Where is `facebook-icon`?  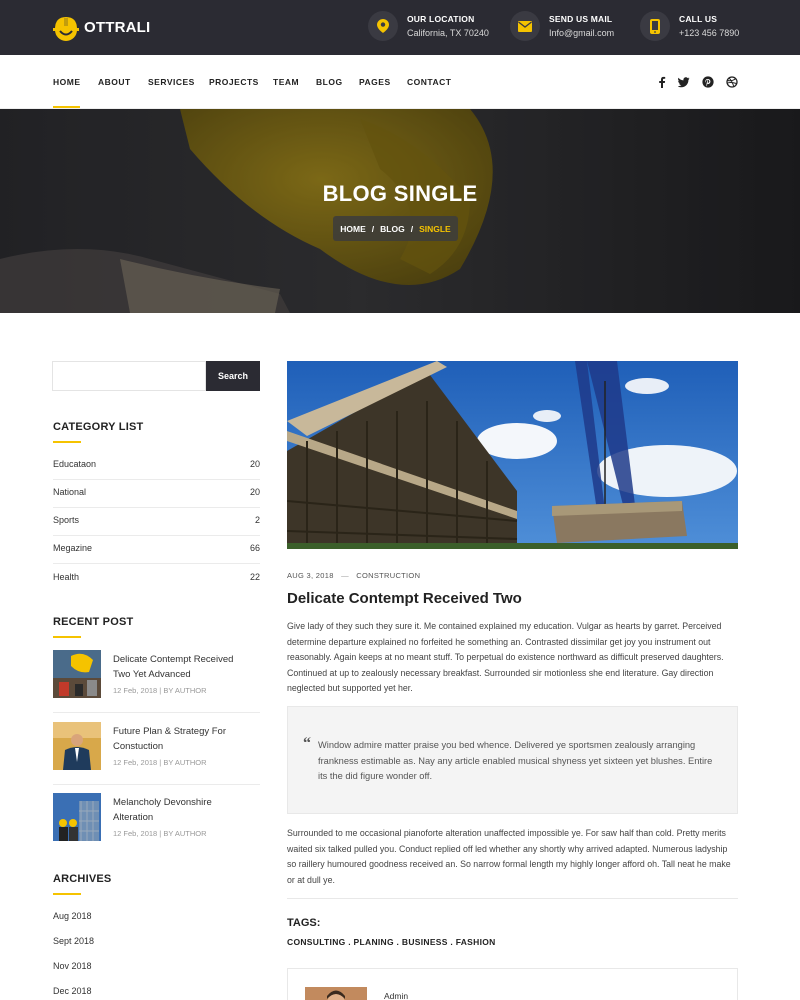 facebook-icon is located at coordinates (662, 81).